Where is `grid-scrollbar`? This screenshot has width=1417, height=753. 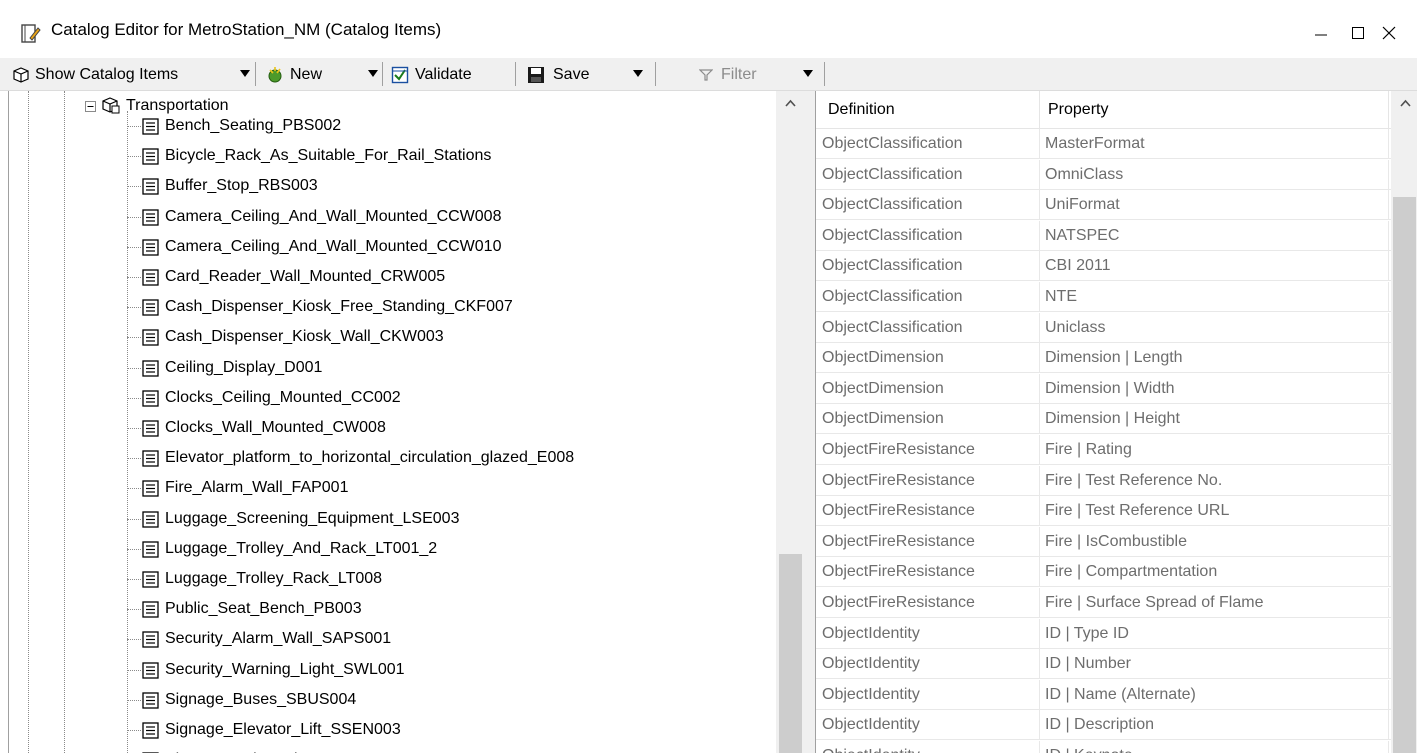 grid-scrollbar is located at coordinates (1404, 422).